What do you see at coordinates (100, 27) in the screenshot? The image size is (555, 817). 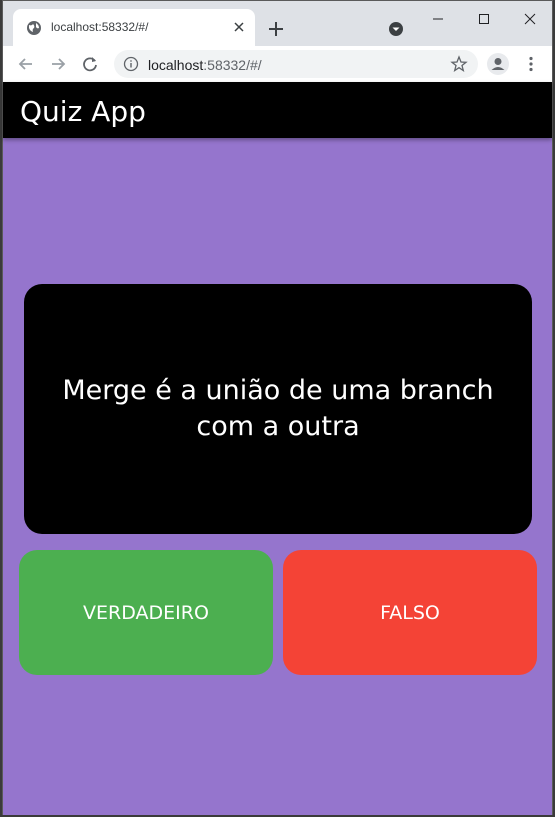 I see `tab-title: localhost:58332/#/` at bounding box center [100, 27].